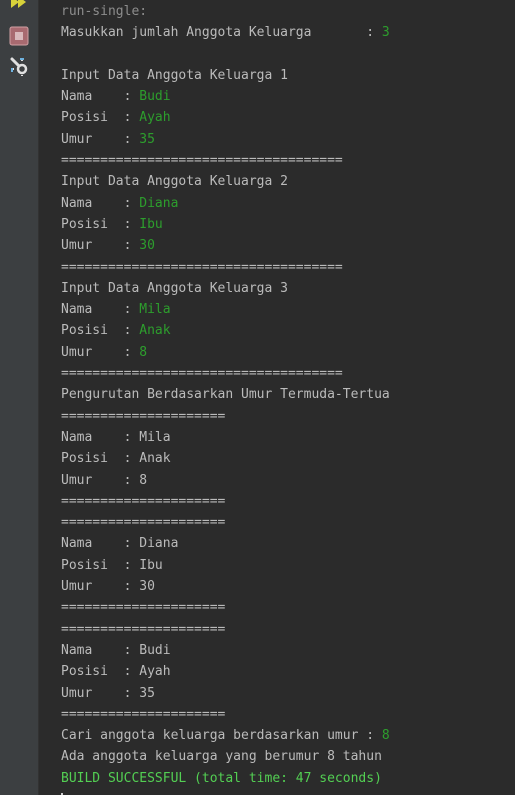  I want to click on input-umur-line: Umur : 35, so click(288, 139).